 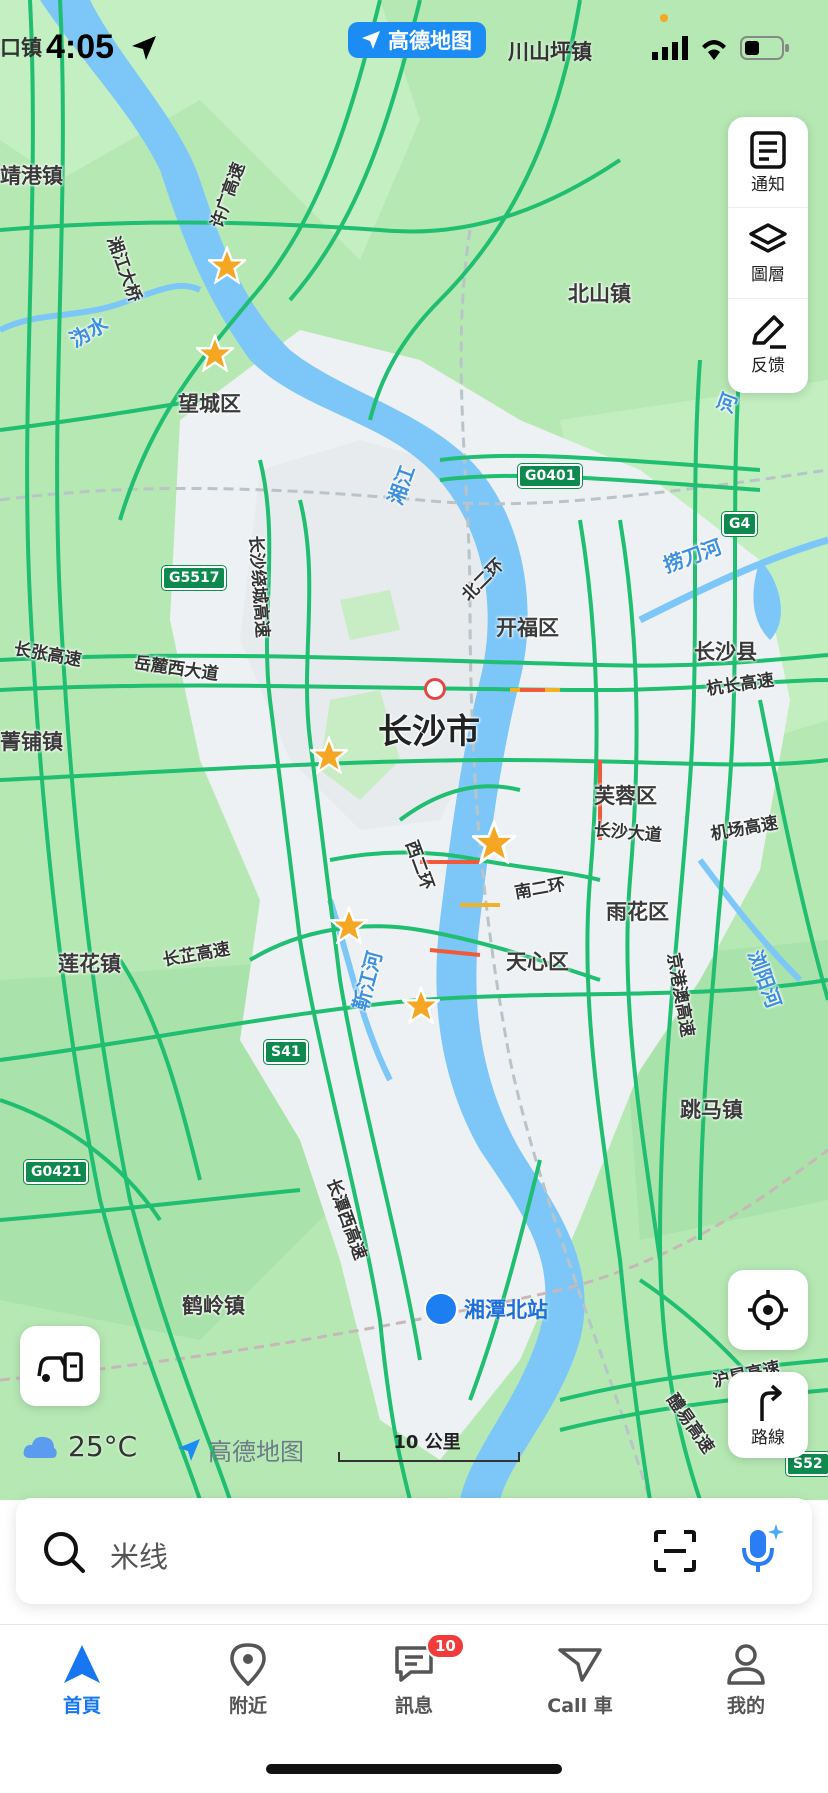 What do you see at coordinates (664, 18) in the screenshot?
I see `privacy-dot` at bounding box center [664, 18].